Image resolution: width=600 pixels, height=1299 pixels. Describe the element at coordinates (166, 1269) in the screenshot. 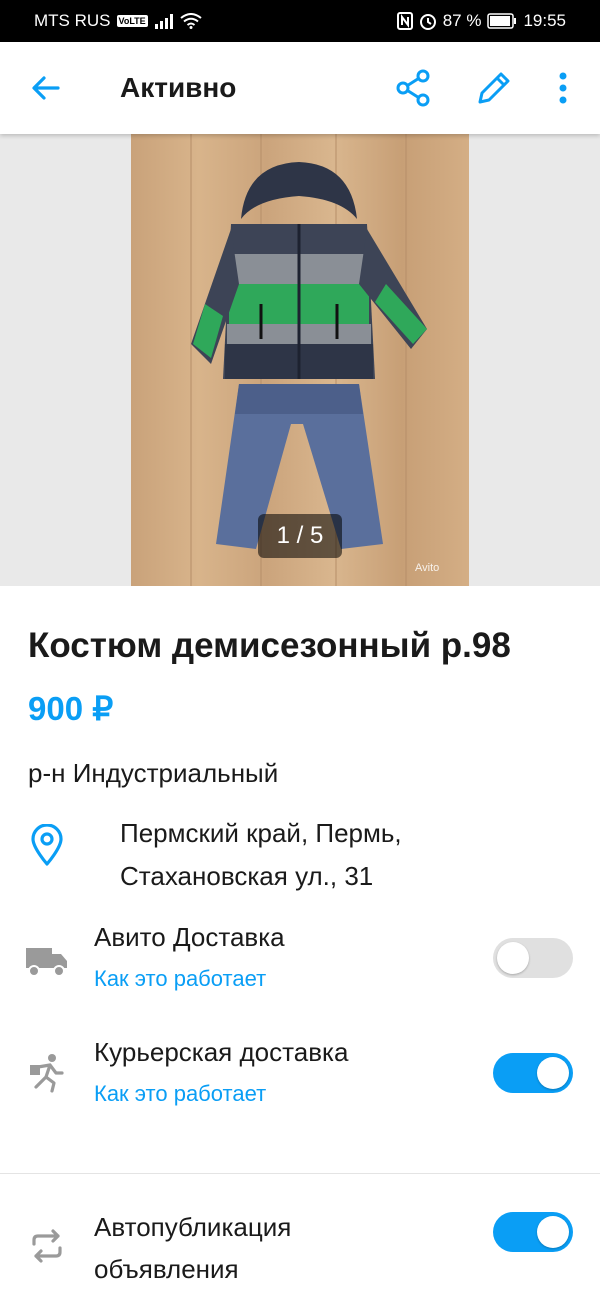

I see `auto-publish-label-line-2: объявления` at that location.